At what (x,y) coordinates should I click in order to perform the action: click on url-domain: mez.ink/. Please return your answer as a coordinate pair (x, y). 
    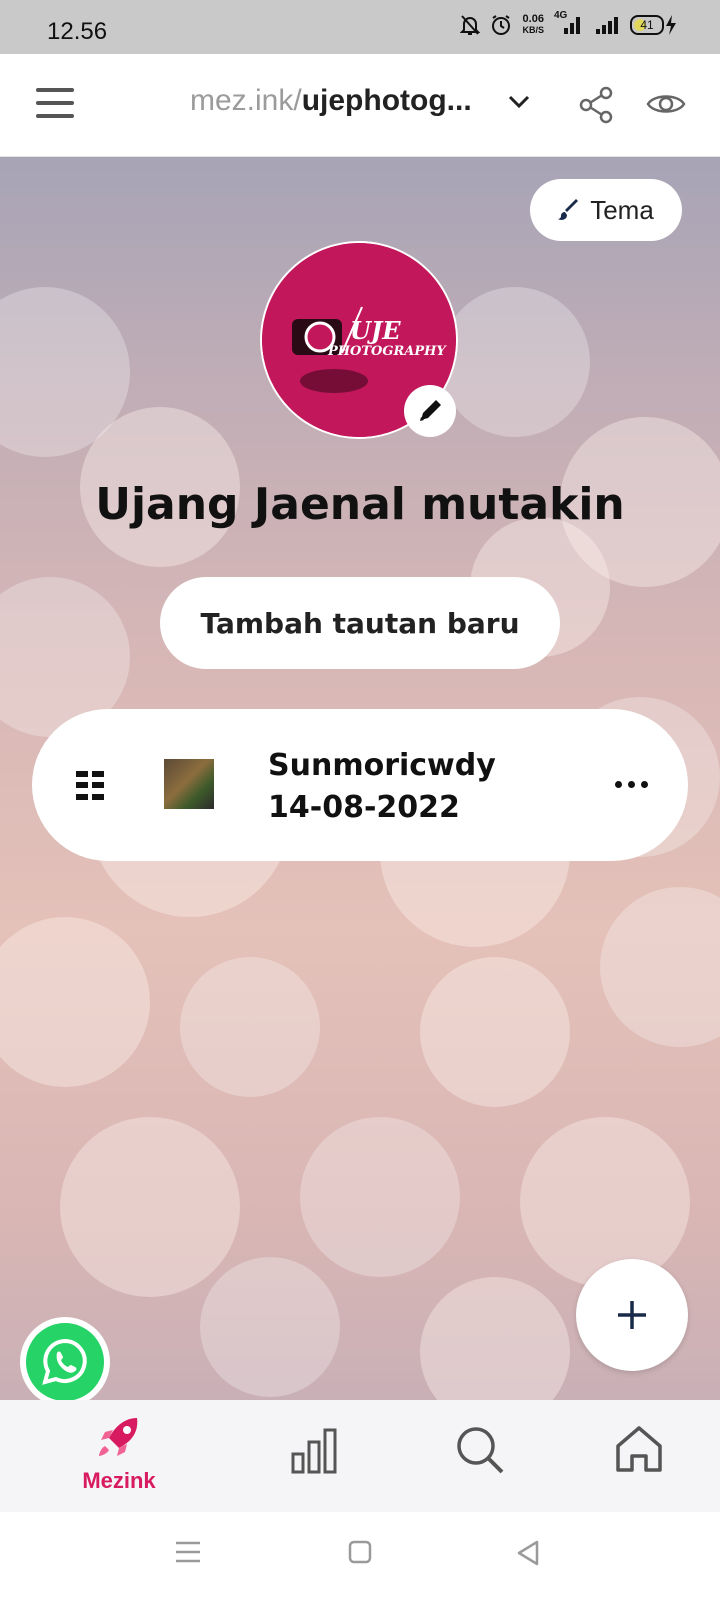
    Looking at the image, I should click on (246, 100).